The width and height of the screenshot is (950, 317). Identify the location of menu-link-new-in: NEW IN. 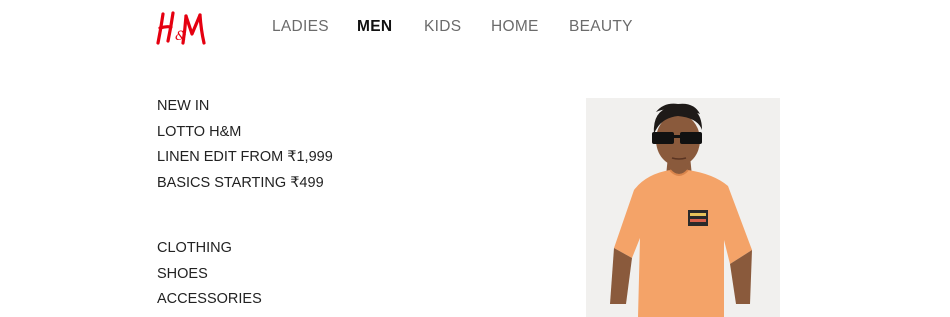
(183, 106).